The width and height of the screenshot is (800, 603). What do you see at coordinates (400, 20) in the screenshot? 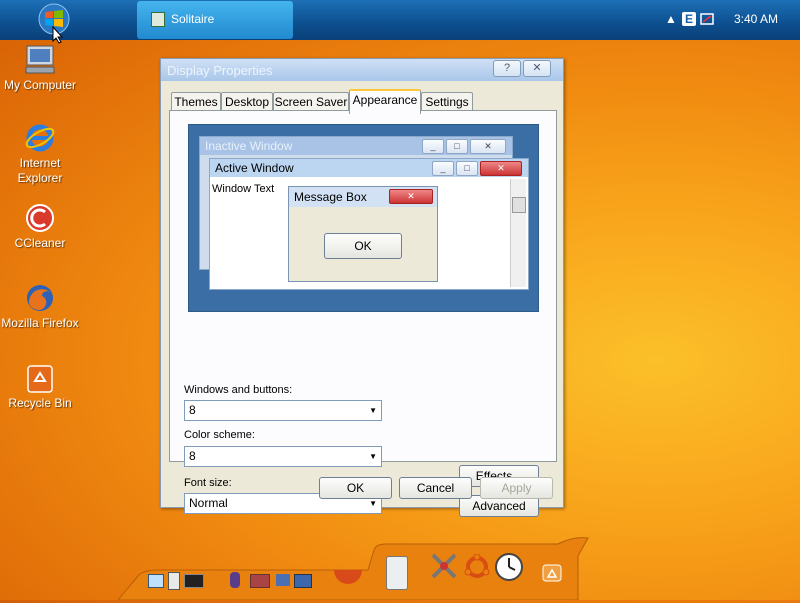
I see `taskbar: Solitaire ▲ E 3:40 AM` at bounding box center [400, 20].